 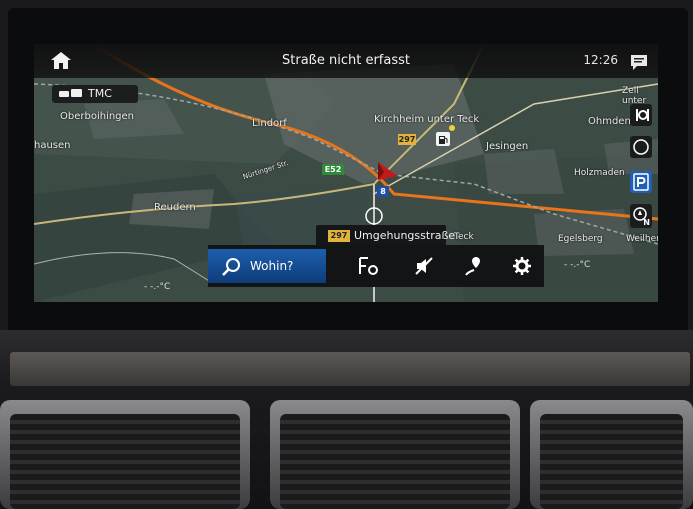 What do you see at coordinates (272, 266) in the screenshot?
I see `destination-search-label: Wohin?` at bounding box center [272, 266].